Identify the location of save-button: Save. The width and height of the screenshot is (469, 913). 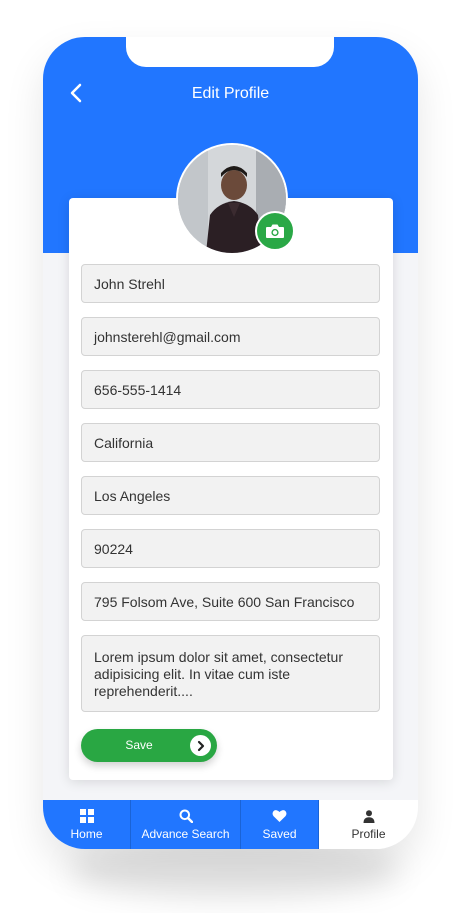
(149, 745).